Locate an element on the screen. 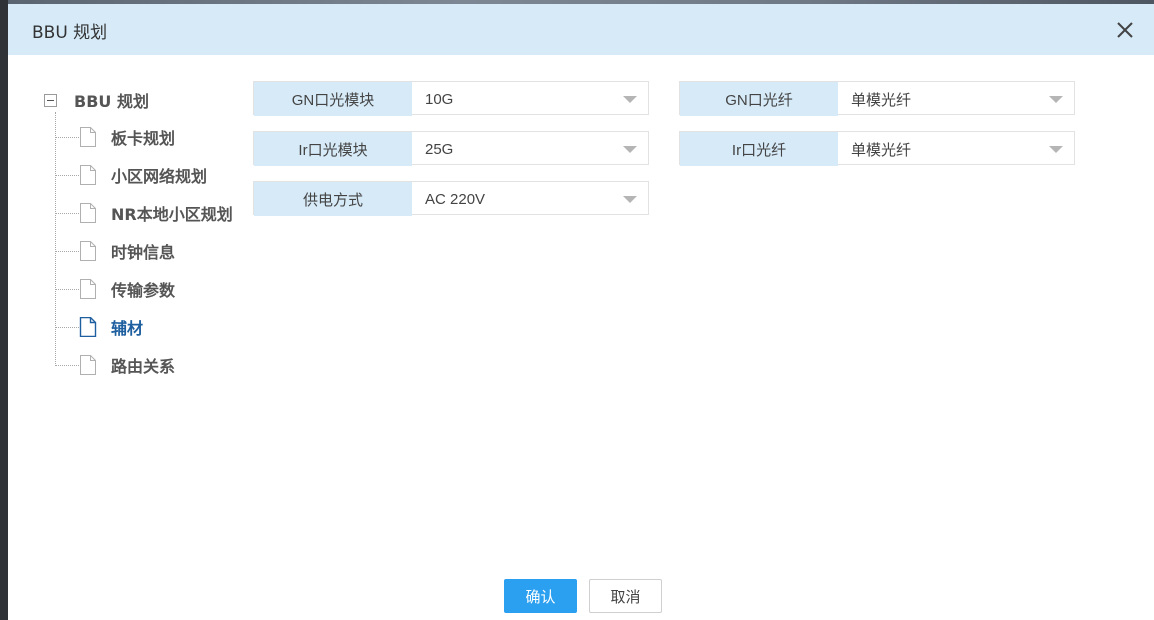  cancel-button: 取消 is located at coordinates (625, 596).